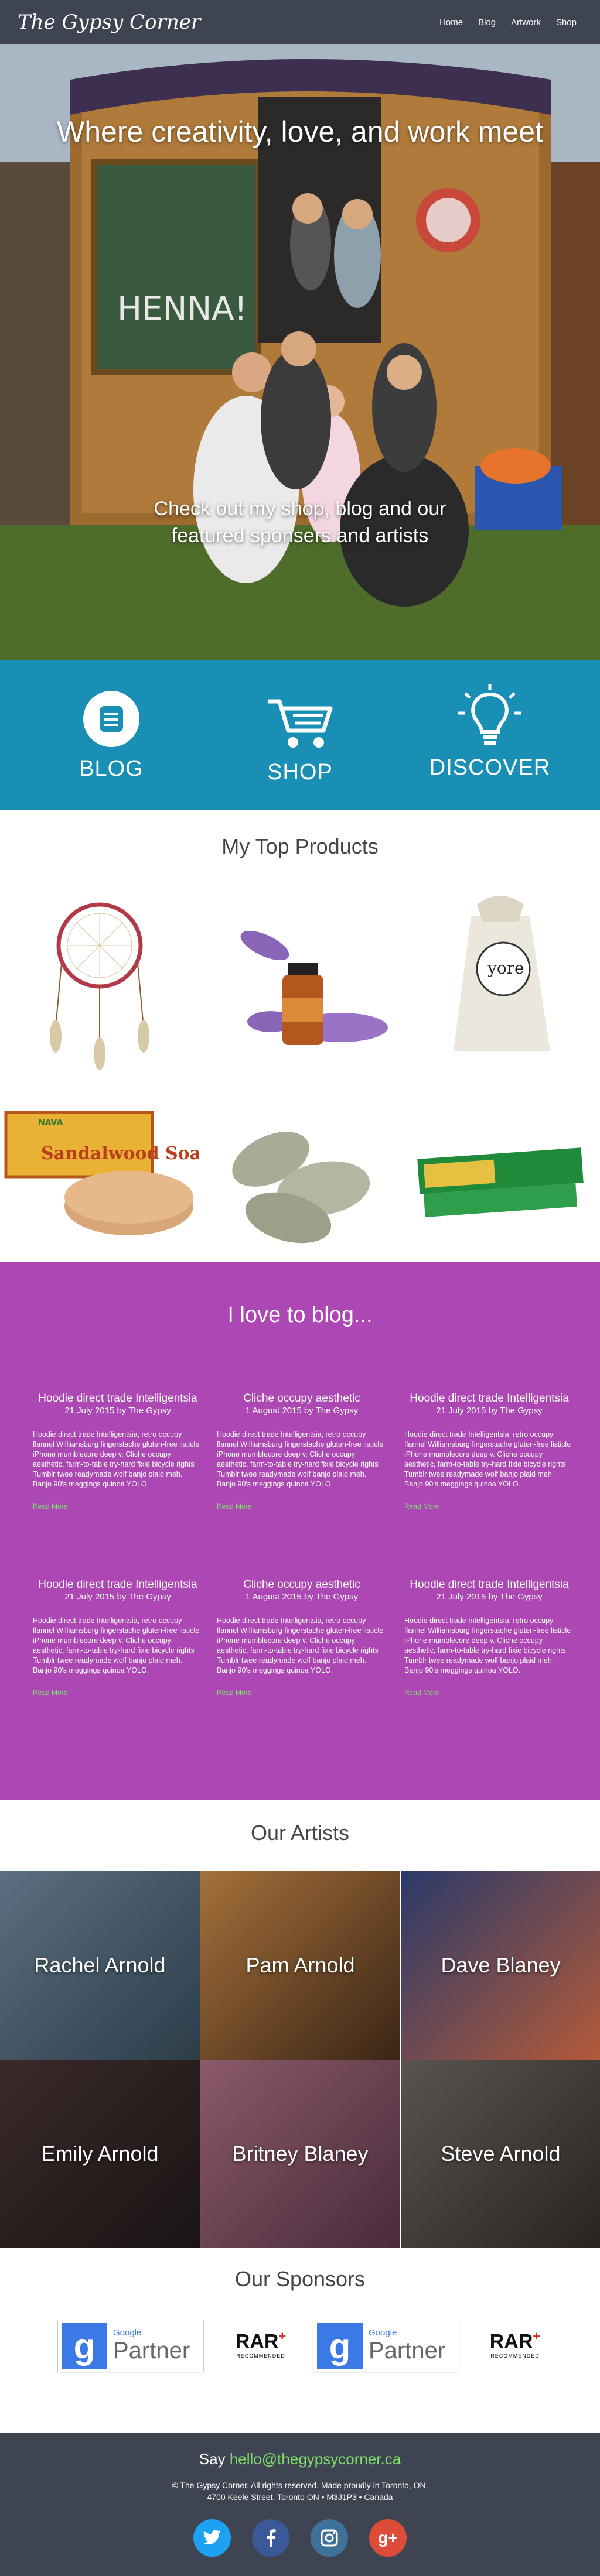 The image size is (600, 2576). What do you see at coordinates (99, 976) in the screenshot?
I see `product-dreamcatcher` at bounding box center [99, 976].